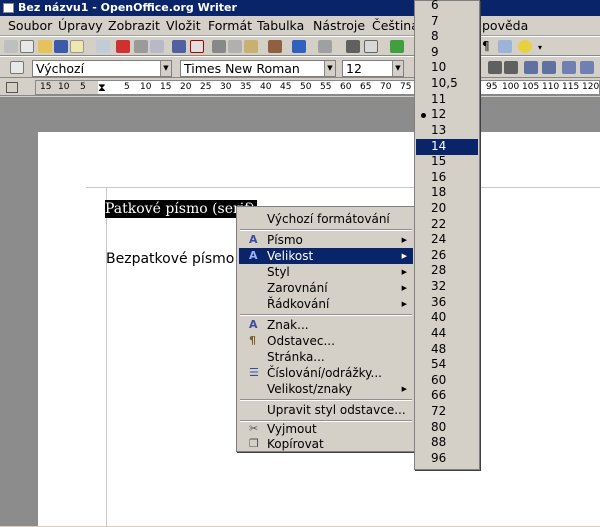 The width and height of the screenshot is (600, 527). What do you see at coordinates (325, 46) in the screenshot?
I see `redo-icon` at bounding box center [325, 46].